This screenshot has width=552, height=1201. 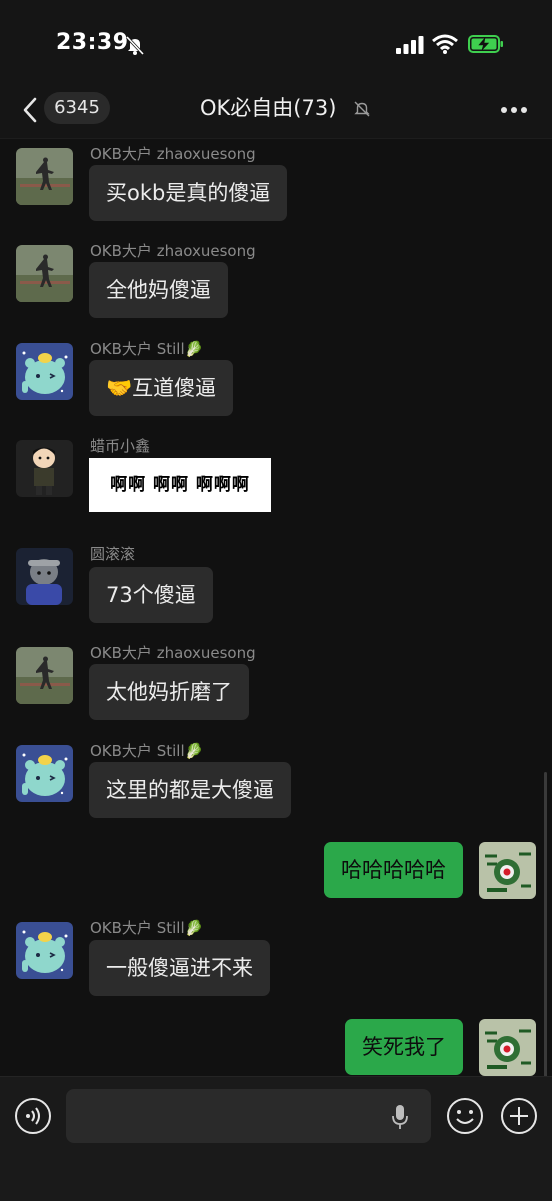 I want to click on unread-count-badge: 6345, so click(x=77, y=108).